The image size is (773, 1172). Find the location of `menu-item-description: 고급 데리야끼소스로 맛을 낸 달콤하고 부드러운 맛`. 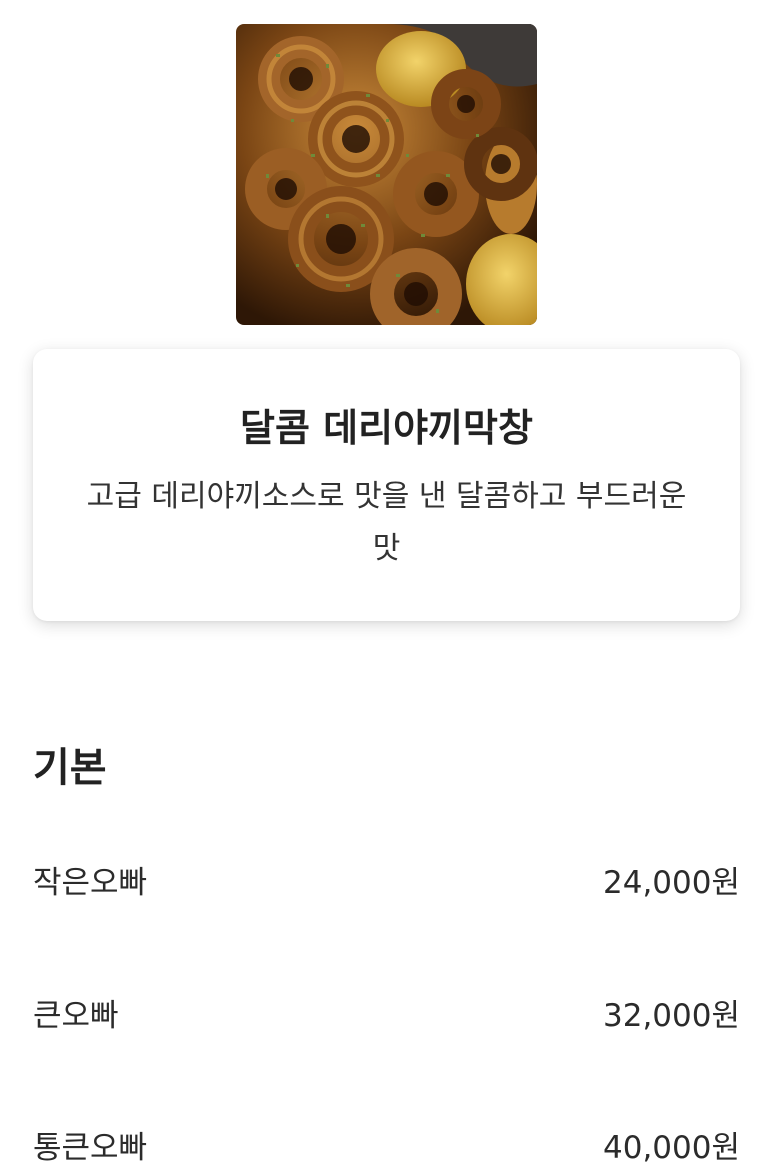

menu-item-description: 고급 데리야끼소스로 맛을 낸 달콤하고 부드러운 맛 is located at coordinates (386, 522).